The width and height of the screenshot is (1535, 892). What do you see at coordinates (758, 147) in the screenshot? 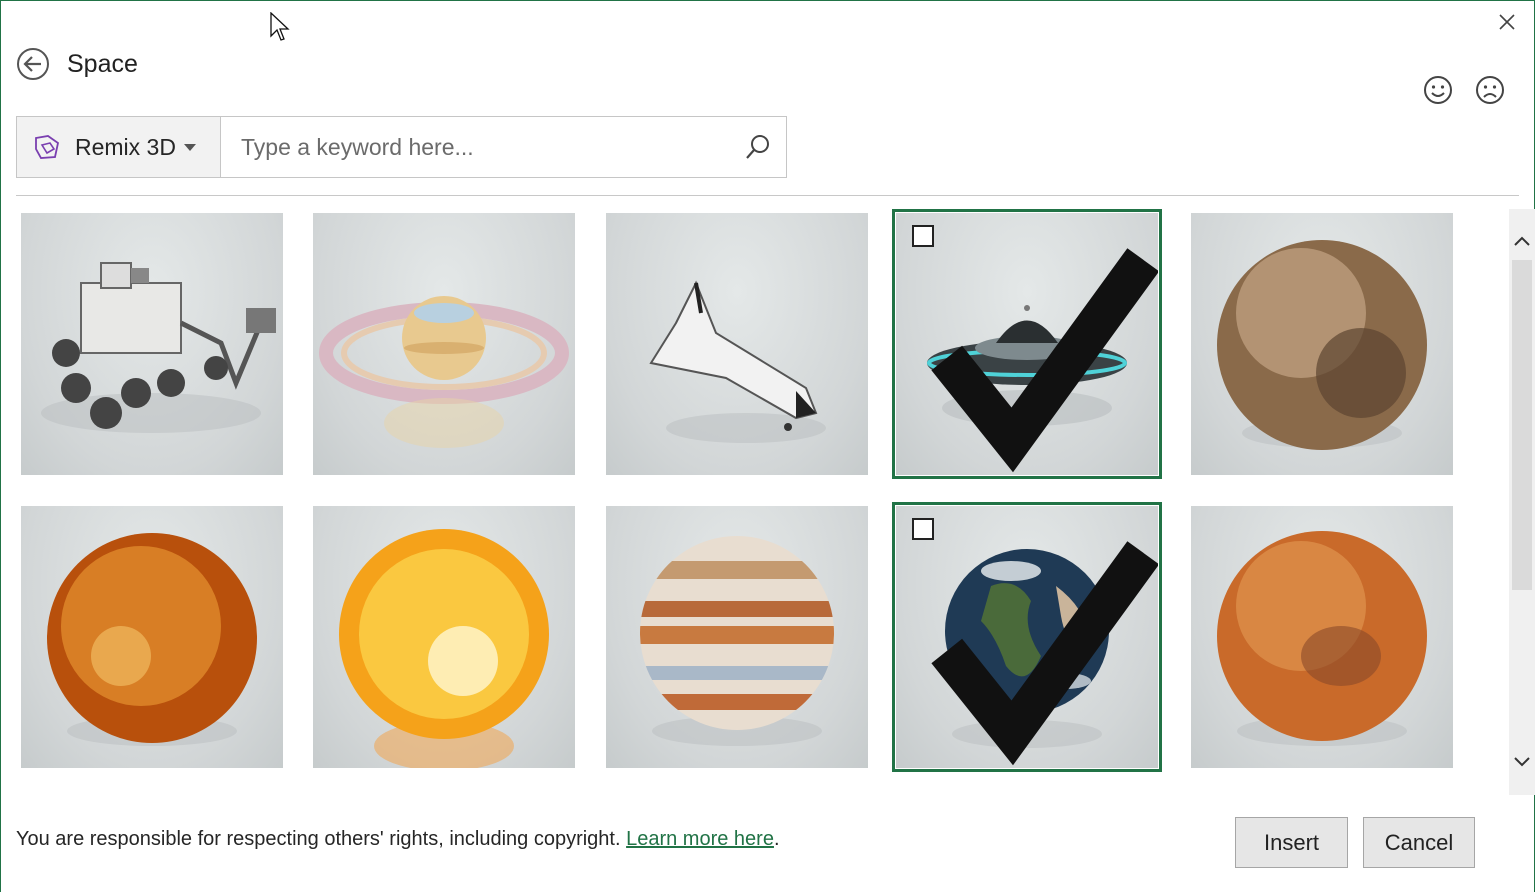
I see `search-icon` at bounding box center [758, 147].